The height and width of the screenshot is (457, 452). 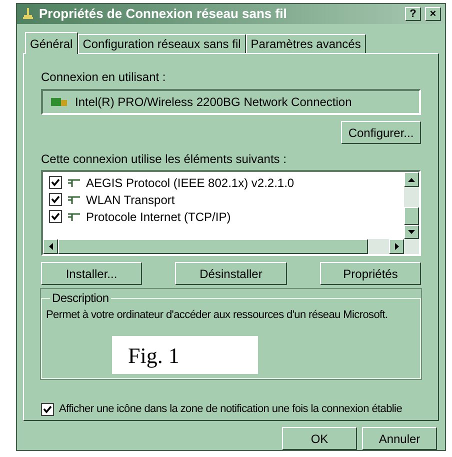 I want to click on list-item: WLAN Transport, so click(x=226, y=199).